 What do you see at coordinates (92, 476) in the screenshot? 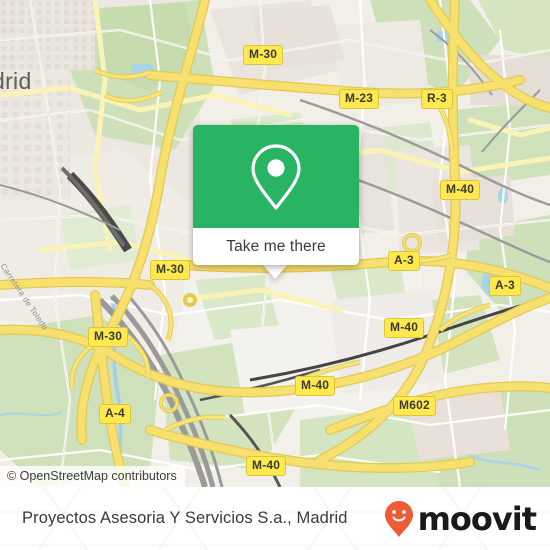
I see `map-attribution: © OpenStreetMap contributors` at bounding box center [92, 476].